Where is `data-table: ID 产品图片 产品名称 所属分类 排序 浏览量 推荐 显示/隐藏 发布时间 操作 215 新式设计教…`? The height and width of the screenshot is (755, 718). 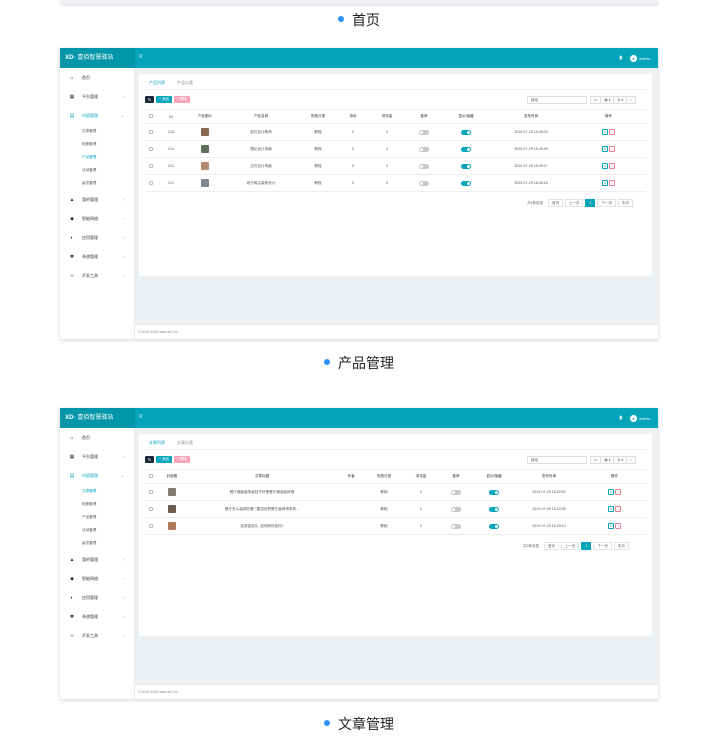
data-table: ID 产品图片 产品名称 所属分类 排序 浏览量 推荐 显示/隐藏 发布时间 操作 215 新式设计教… is located at coordinates (395, 150).